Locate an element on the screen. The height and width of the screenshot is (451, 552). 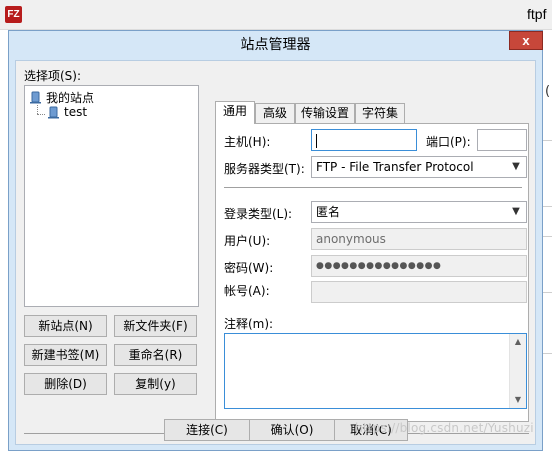
select-entry-label: 选择项(S): is located at coordinates (53, 76).